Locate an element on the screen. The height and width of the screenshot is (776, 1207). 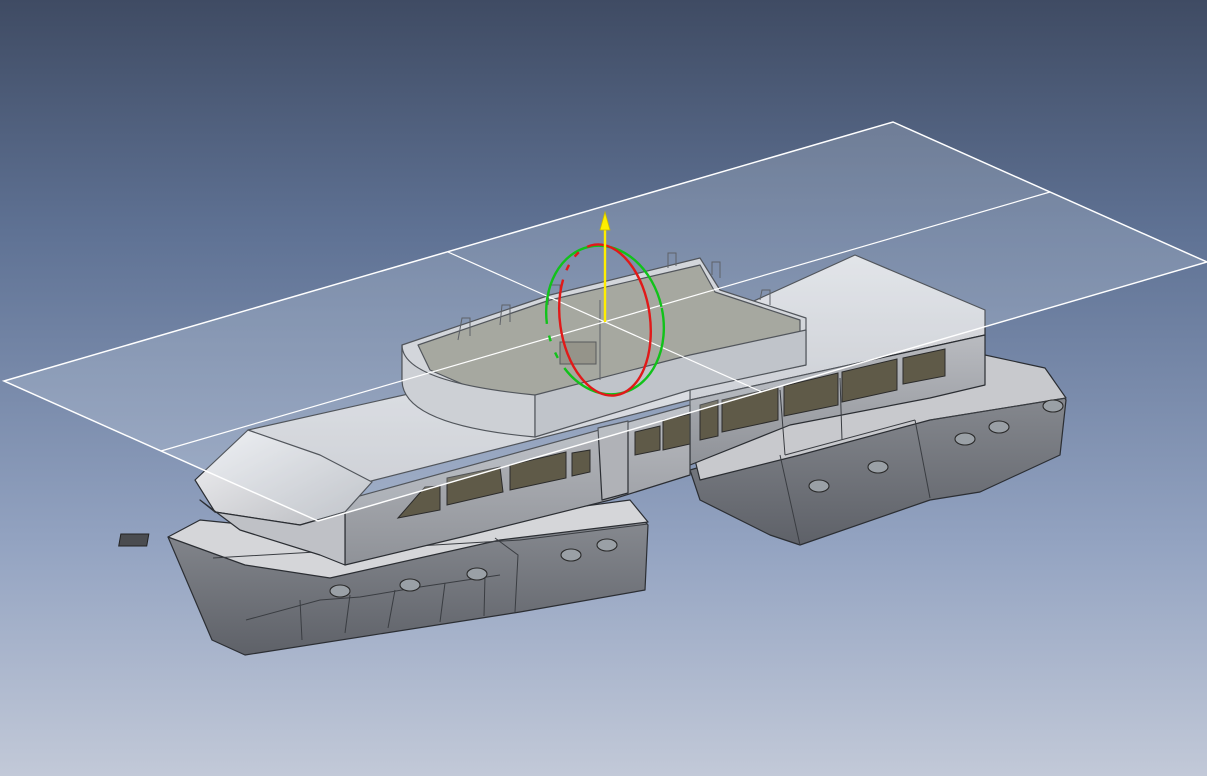
window is located at coordinates (581, 463).